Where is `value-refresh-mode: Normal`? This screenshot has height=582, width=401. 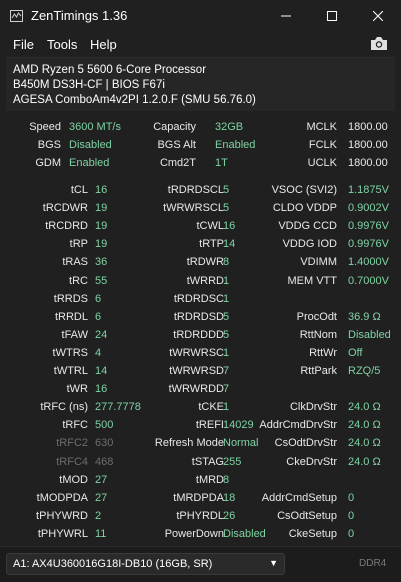 value-refresh-mode: Normal is located at coordinates (241, 443).